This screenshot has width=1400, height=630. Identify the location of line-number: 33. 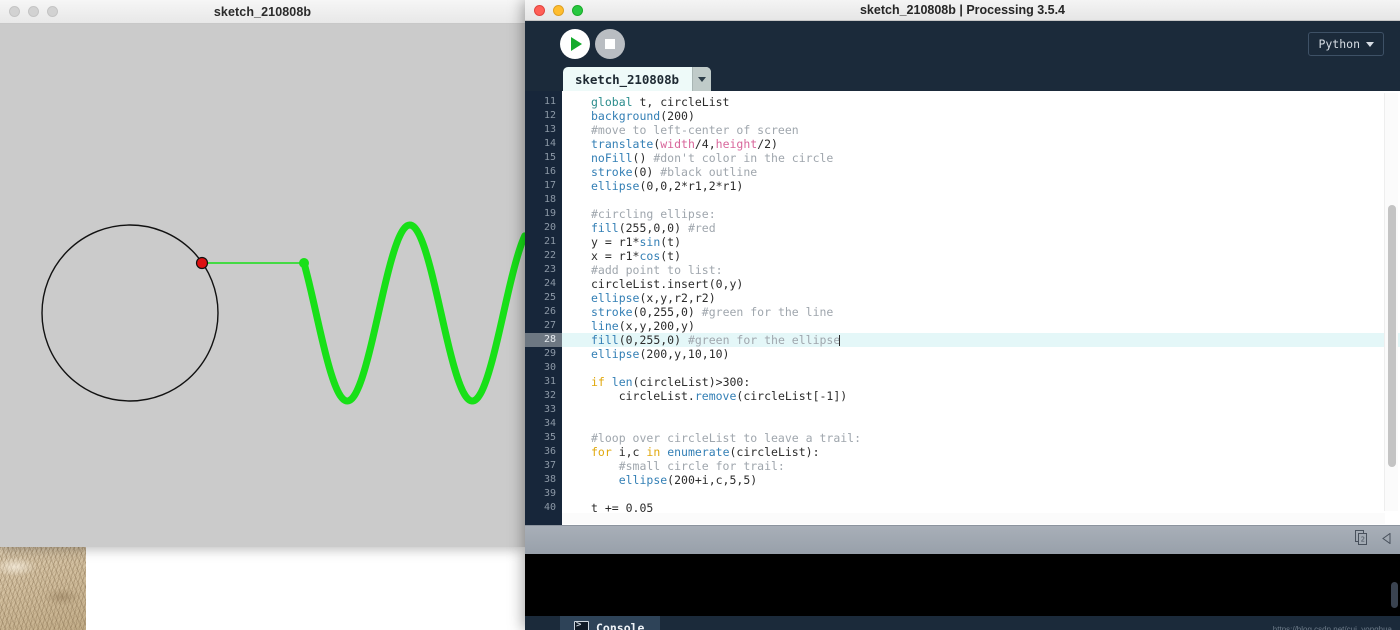
(549, 409).